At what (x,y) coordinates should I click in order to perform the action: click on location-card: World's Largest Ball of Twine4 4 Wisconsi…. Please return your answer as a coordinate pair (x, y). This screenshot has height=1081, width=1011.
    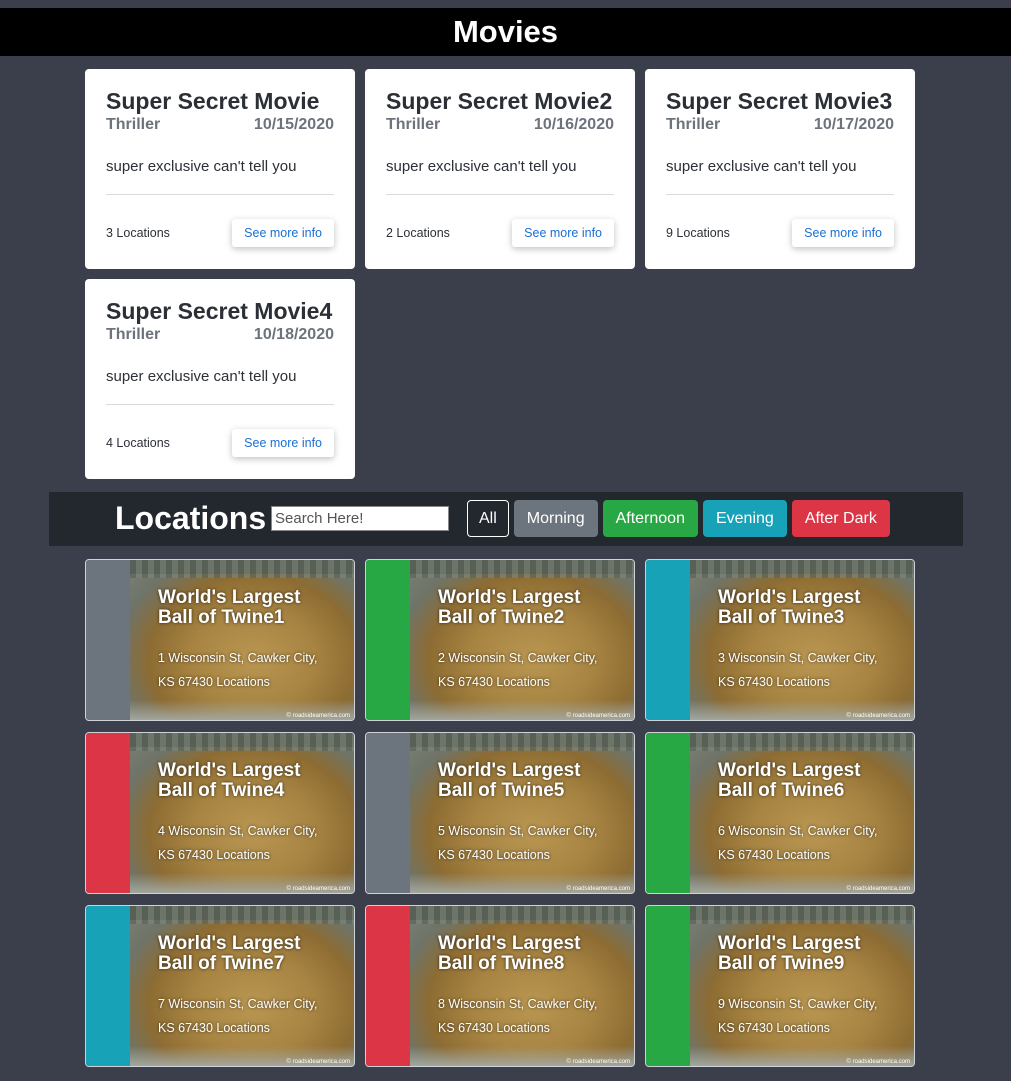
    Looking at the image, I should click on (220, 813).